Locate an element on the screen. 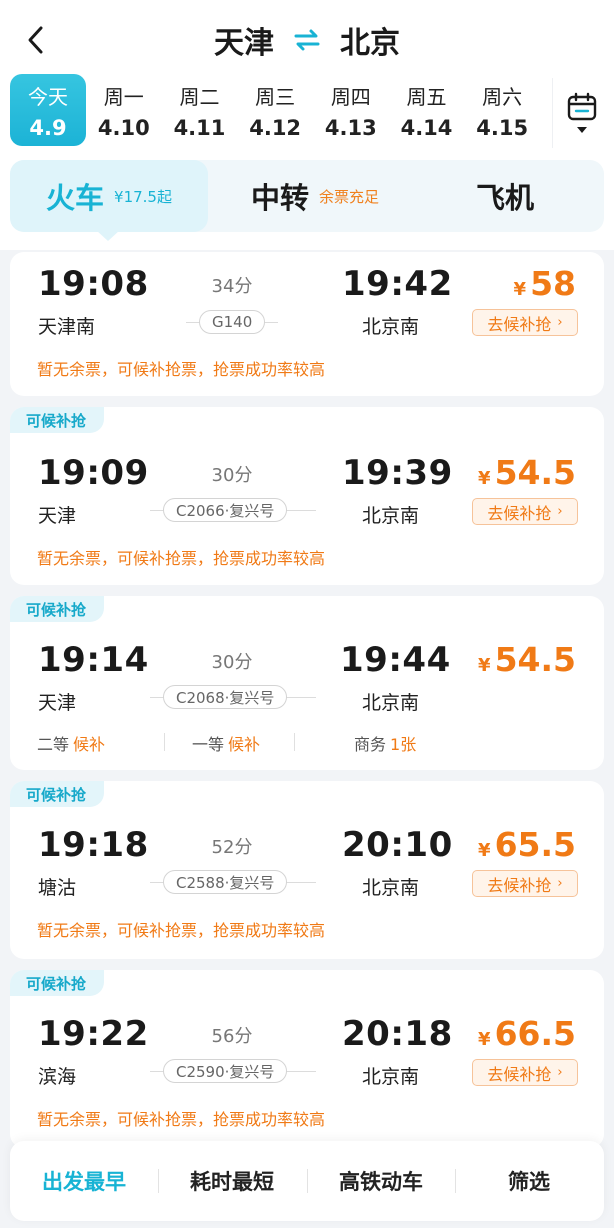 This screenshot has width=614, height=1228. tab-flight: 飞机 is located at coordinates (505, 196).